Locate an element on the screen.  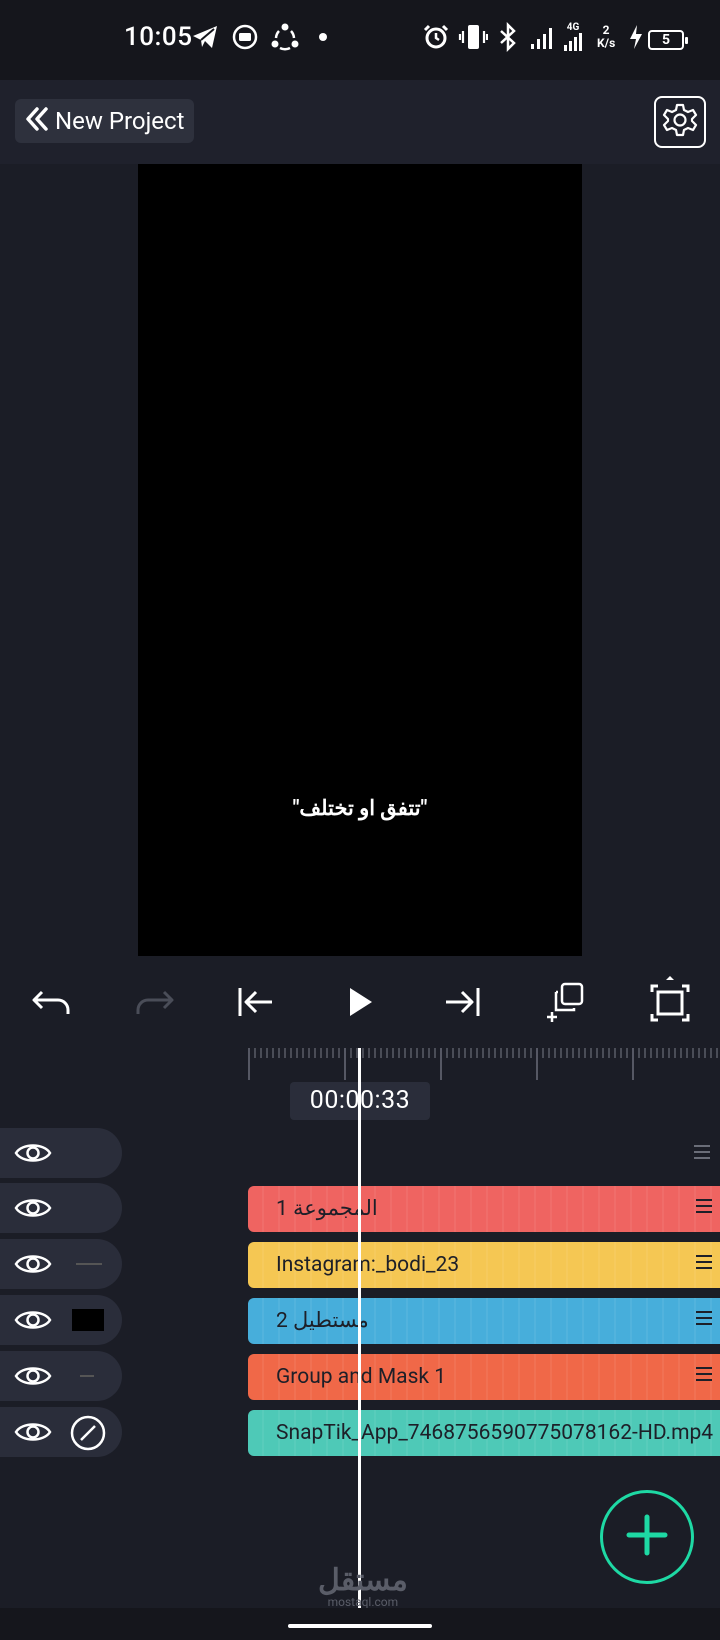
play-button is located at coordinates (360, 1004).